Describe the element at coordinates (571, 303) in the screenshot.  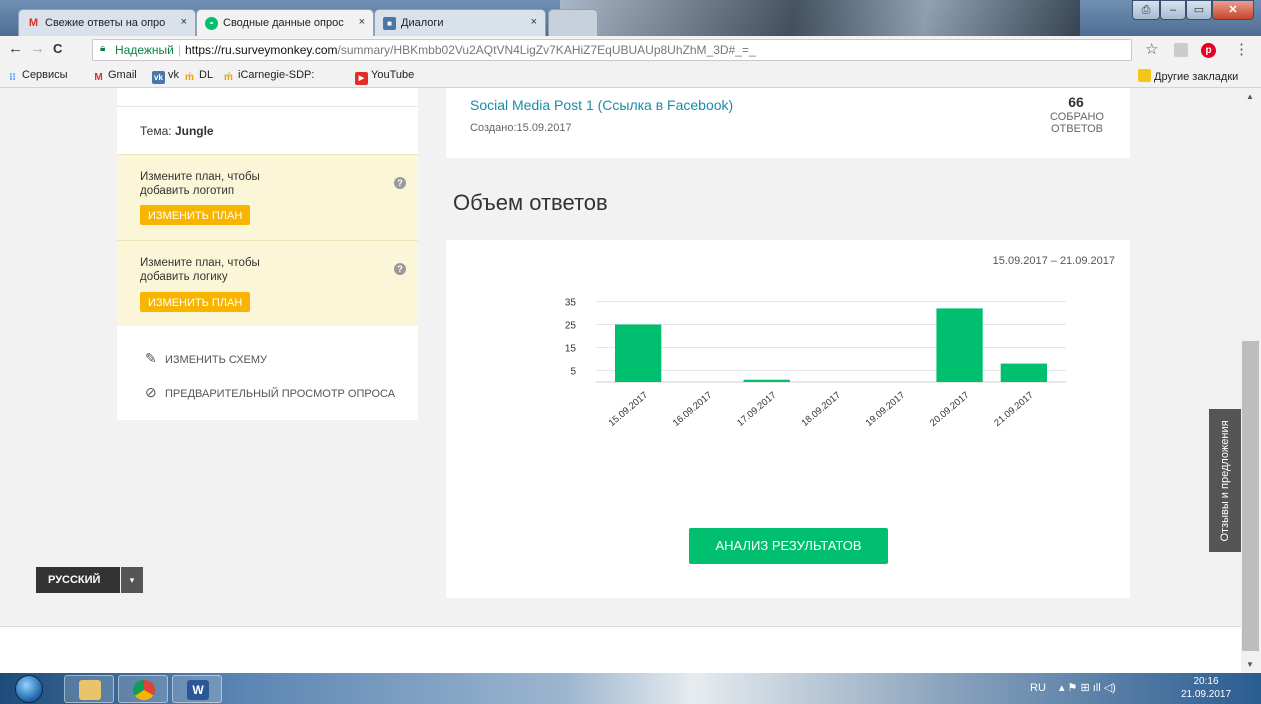
I see `y-tick-label: 35` at that location.